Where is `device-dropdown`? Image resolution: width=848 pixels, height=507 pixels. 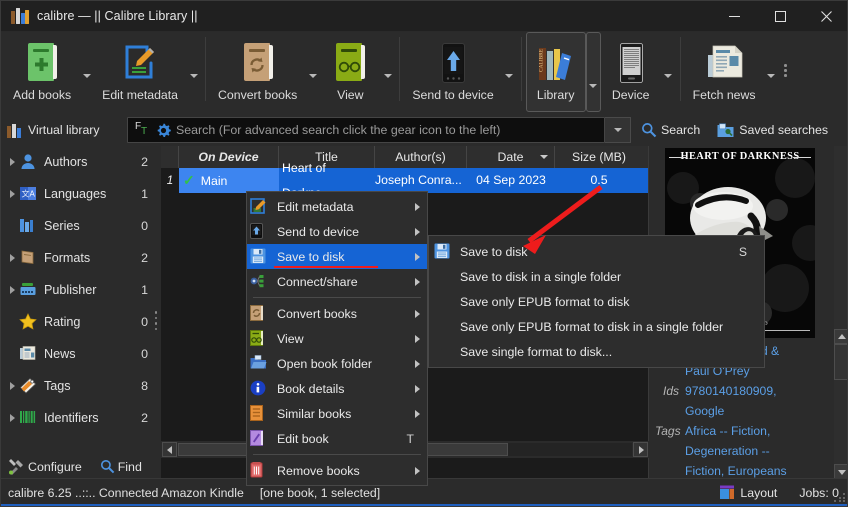
device-dropdown is located at coordinates (668, 62).